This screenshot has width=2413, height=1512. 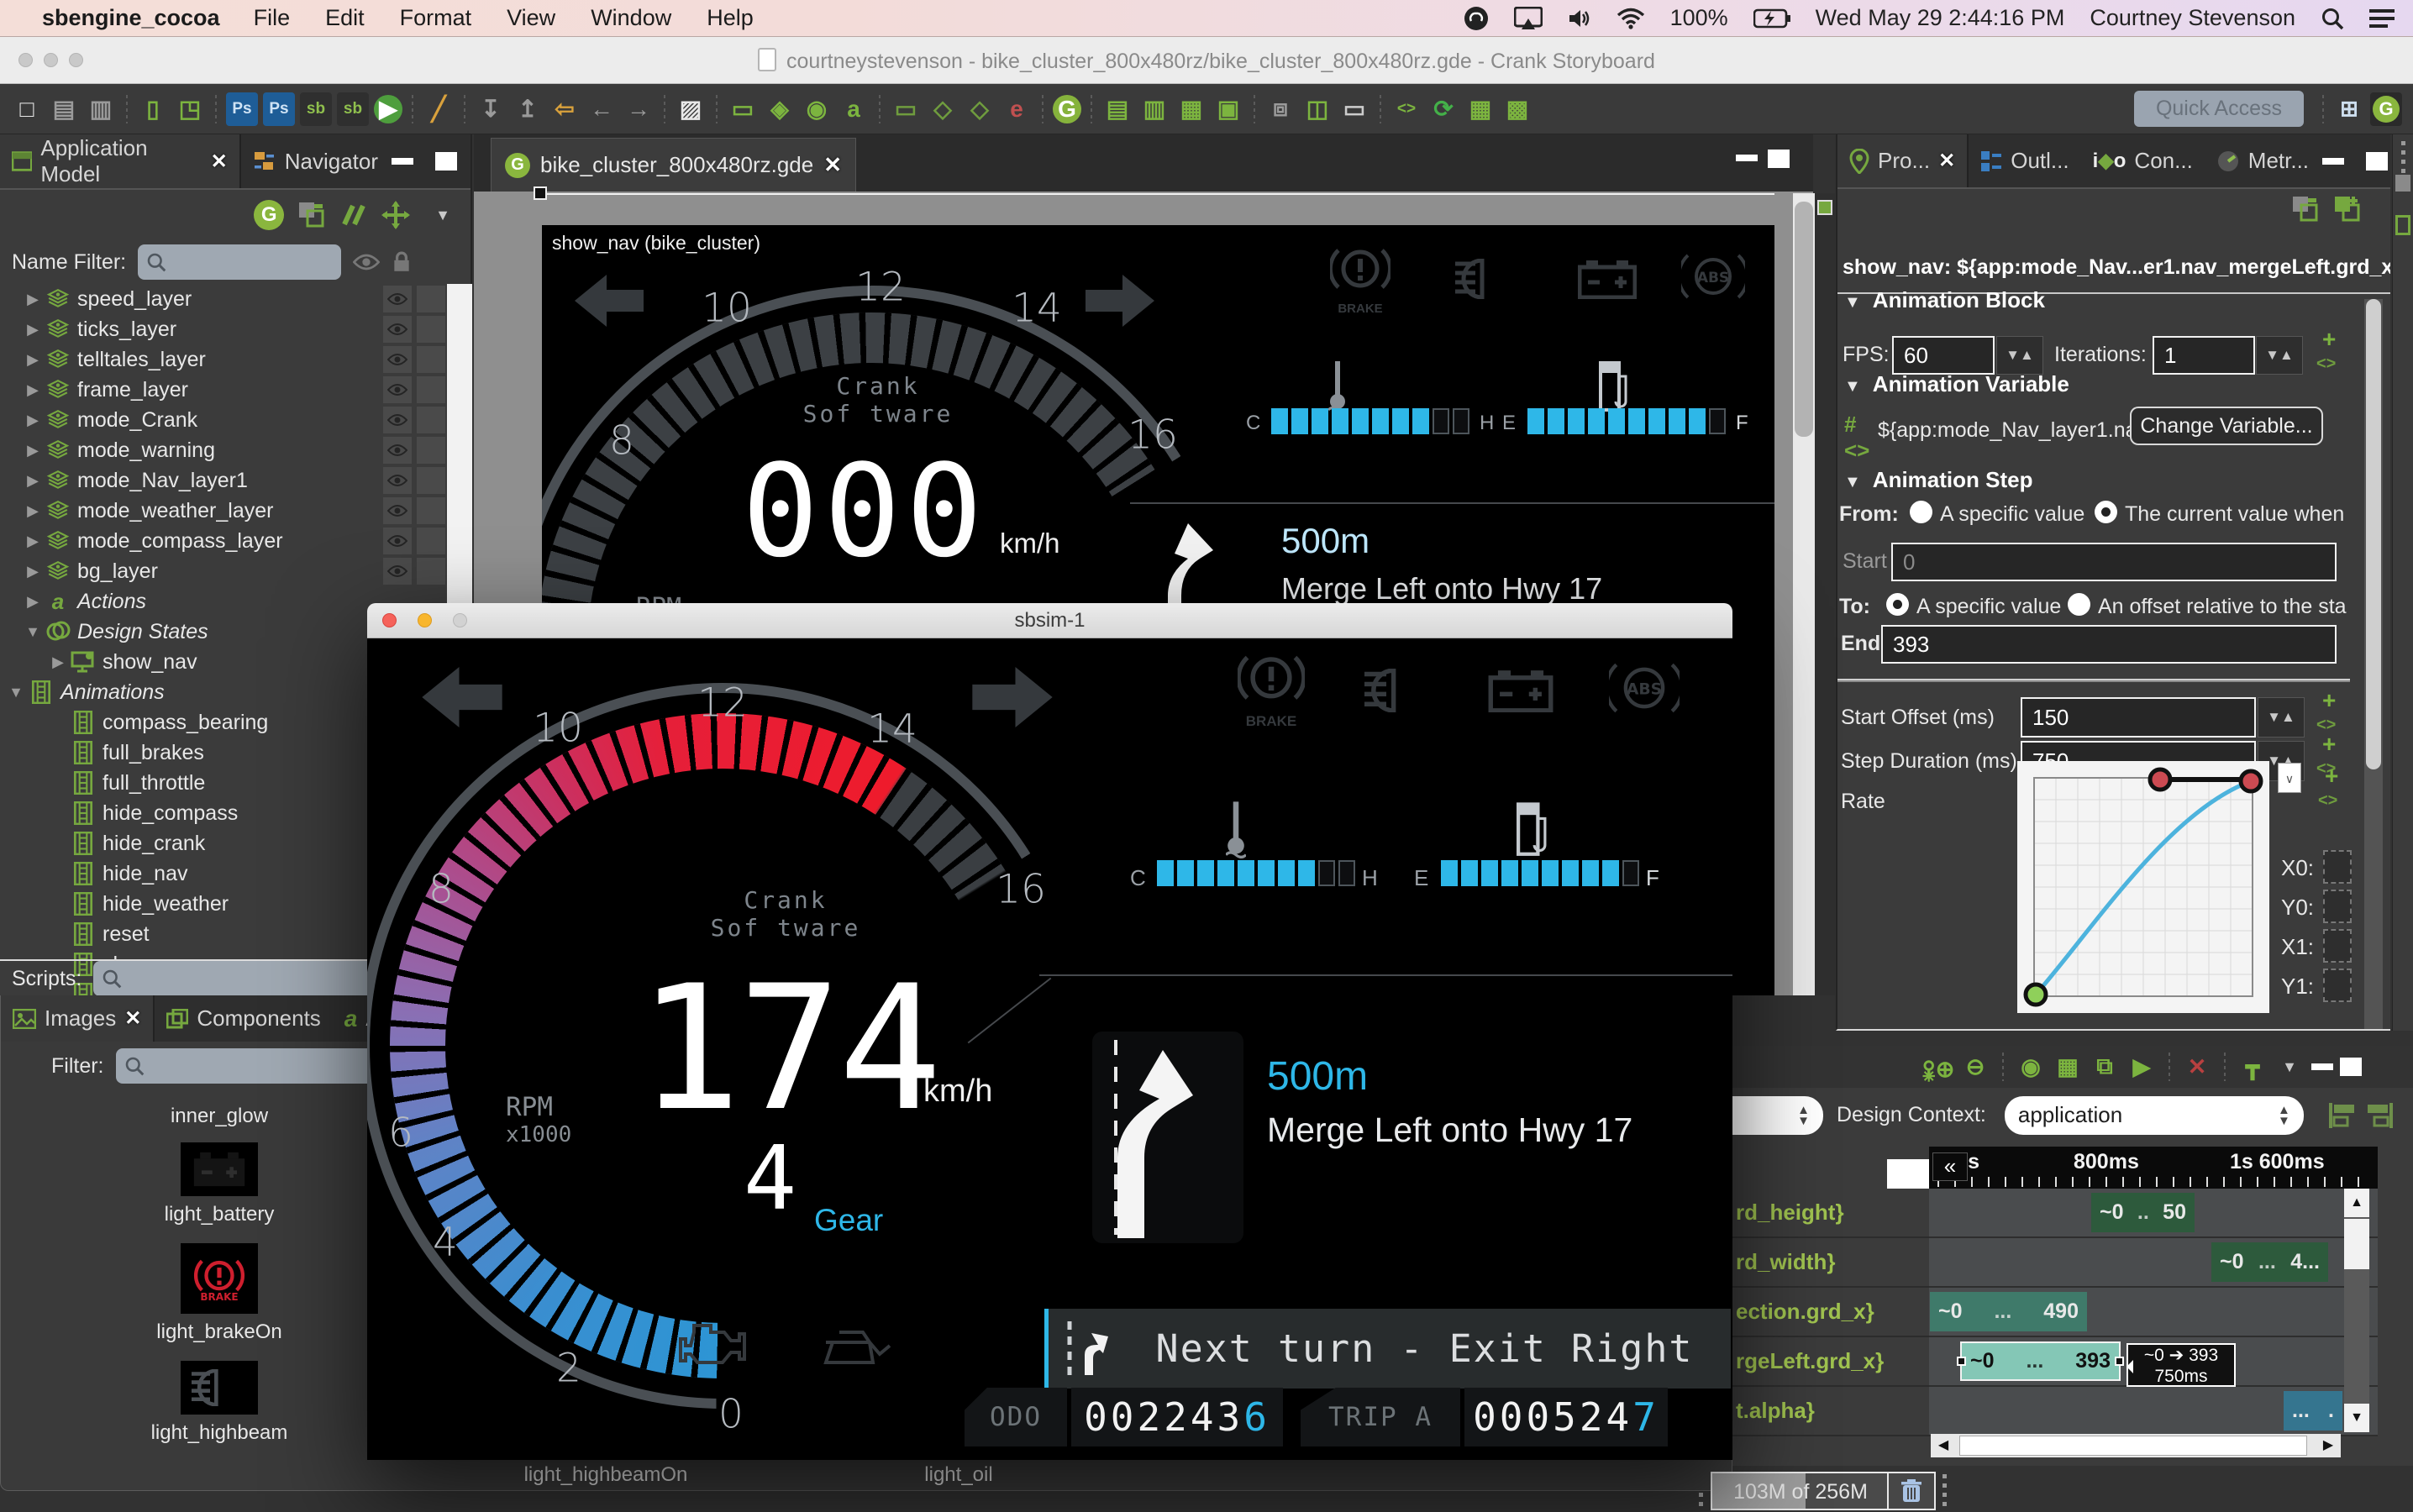 I want to click on toolbar-icon-layer-up: ◇, so click(x=980, y=109).